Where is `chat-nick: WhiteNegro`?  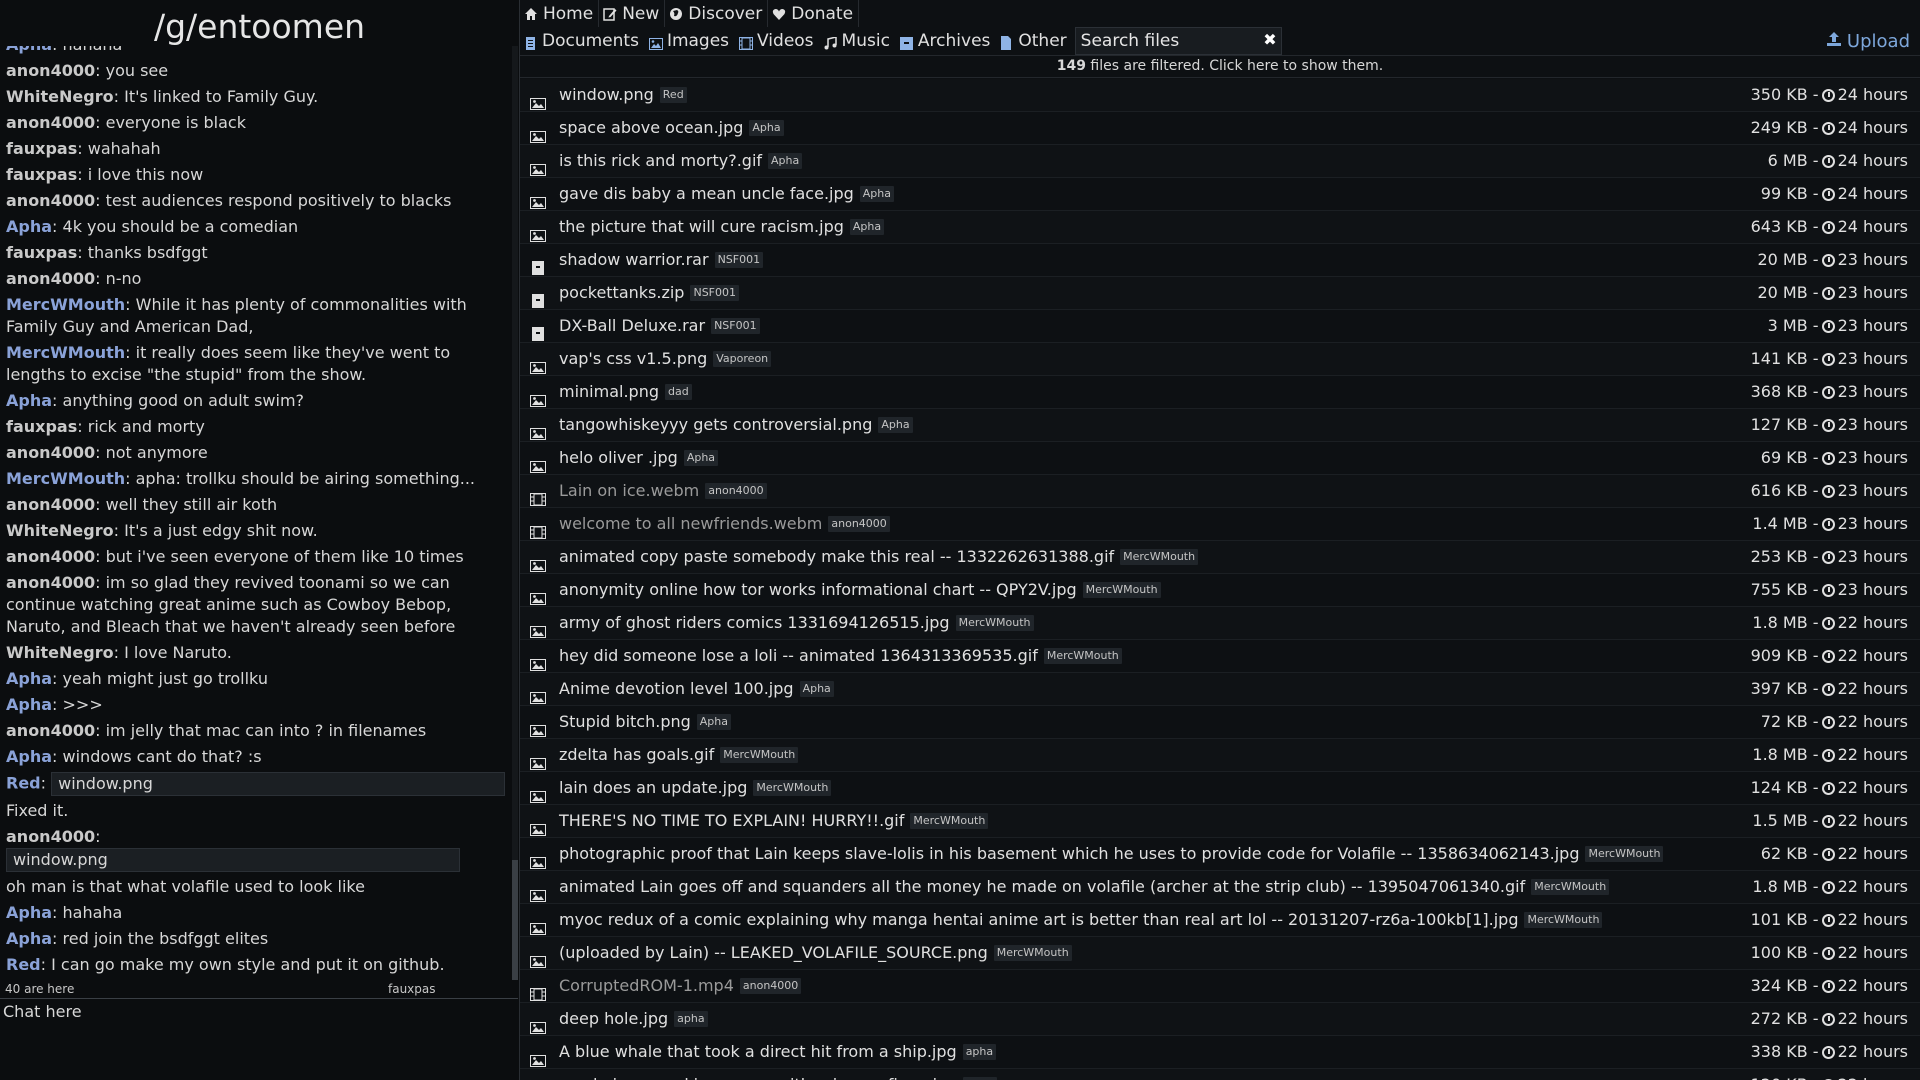
chat-nick: WhiteNegro is located at coordinates (60, 96).